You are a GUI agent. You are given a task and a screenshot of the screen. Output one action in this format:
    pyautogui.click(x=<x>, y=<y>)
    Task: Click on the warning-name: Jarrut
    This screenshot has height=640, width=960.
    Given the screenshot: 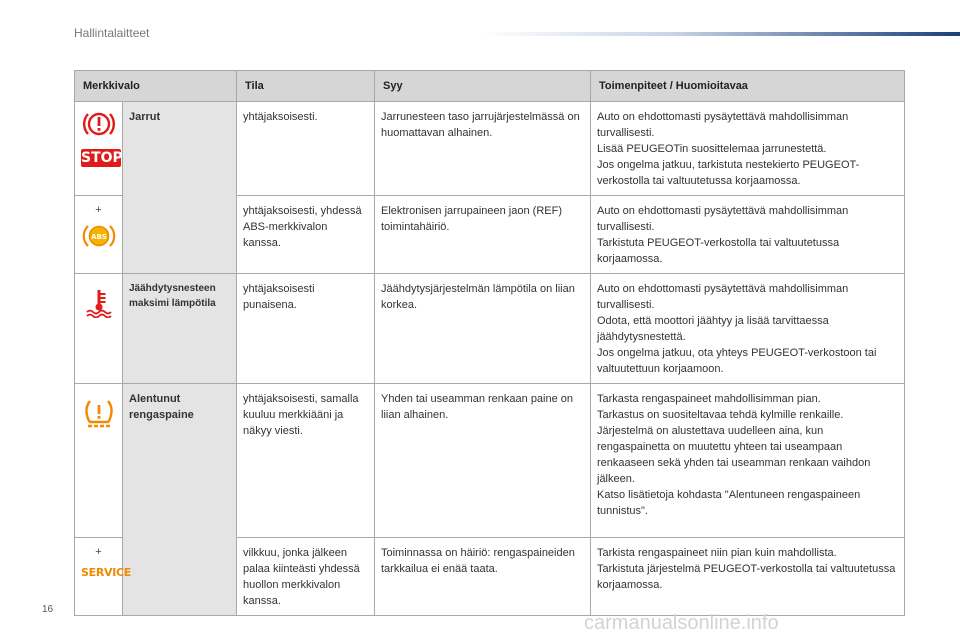 What is the action you would take?
    pyautogui.click(x=179, y=148)
    